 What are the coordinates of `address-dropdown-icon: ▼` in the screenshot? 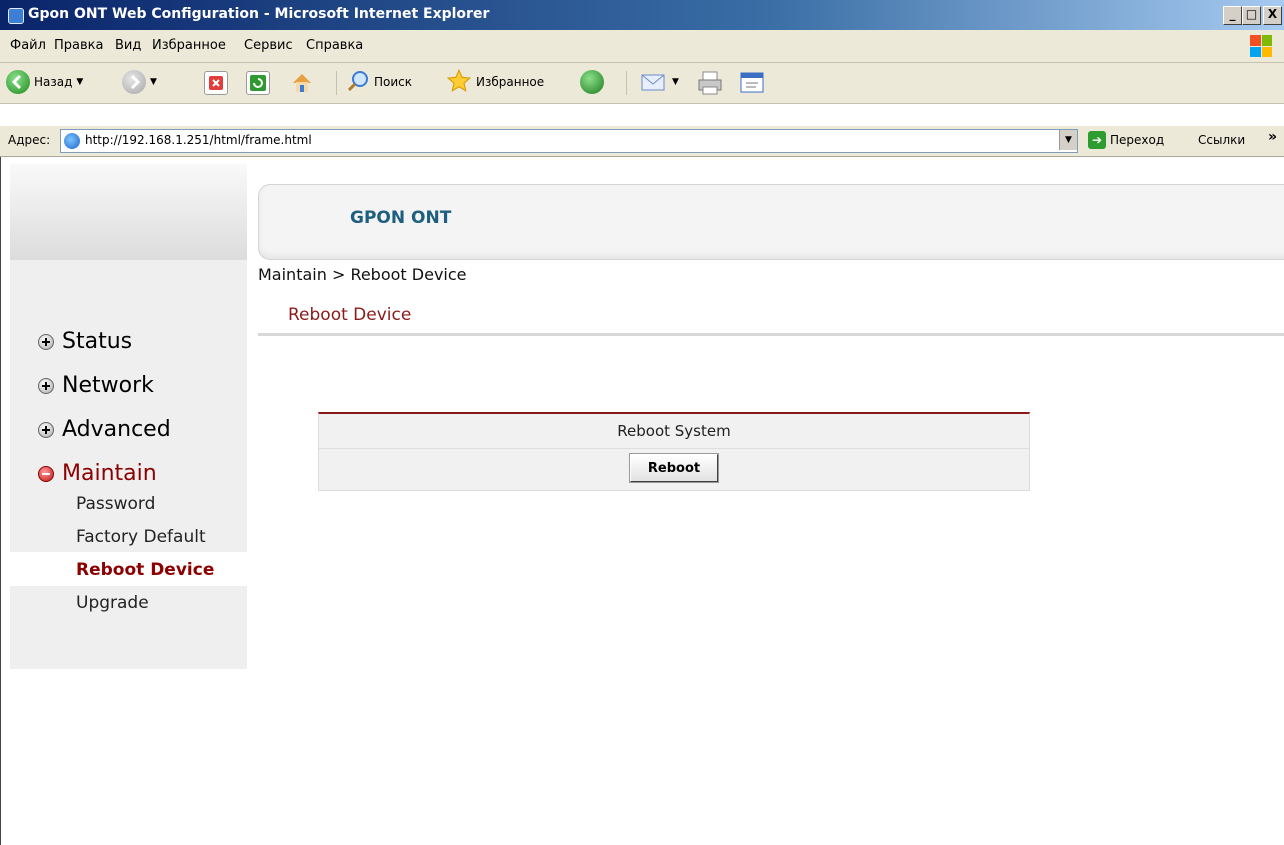 It's located at (1068, 140).